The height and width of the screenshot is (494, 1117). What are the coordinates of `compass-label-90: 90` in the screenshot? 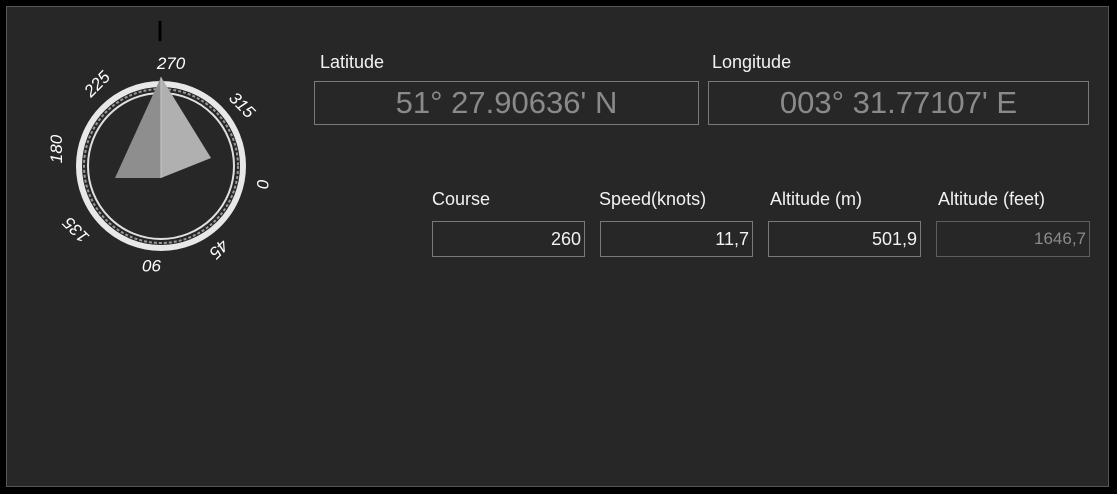 It's located at (151, 265).